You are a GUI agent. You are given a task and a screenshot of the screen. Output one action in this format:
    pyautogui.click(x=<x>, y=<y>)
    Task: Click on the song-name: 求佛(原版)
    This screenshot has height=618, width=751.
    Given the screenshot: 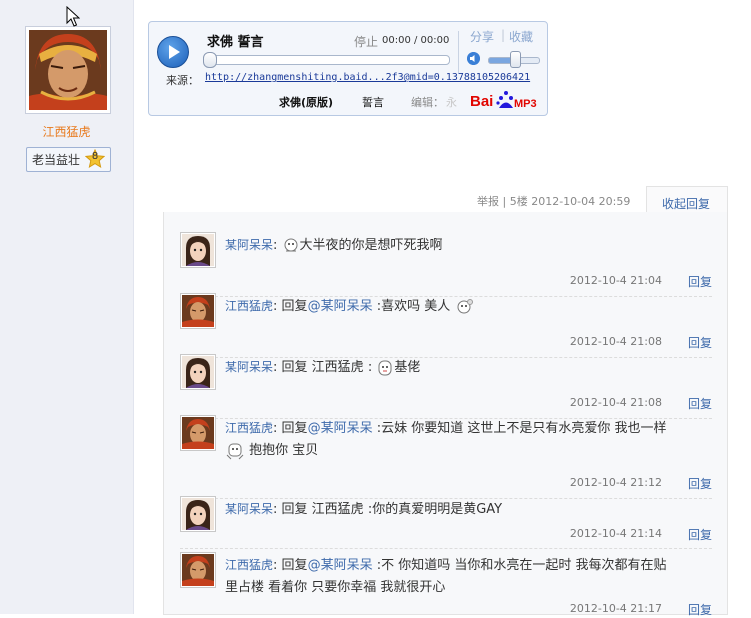 What is the action you would take?
    pyautogui.click(x=306, y=102)
    